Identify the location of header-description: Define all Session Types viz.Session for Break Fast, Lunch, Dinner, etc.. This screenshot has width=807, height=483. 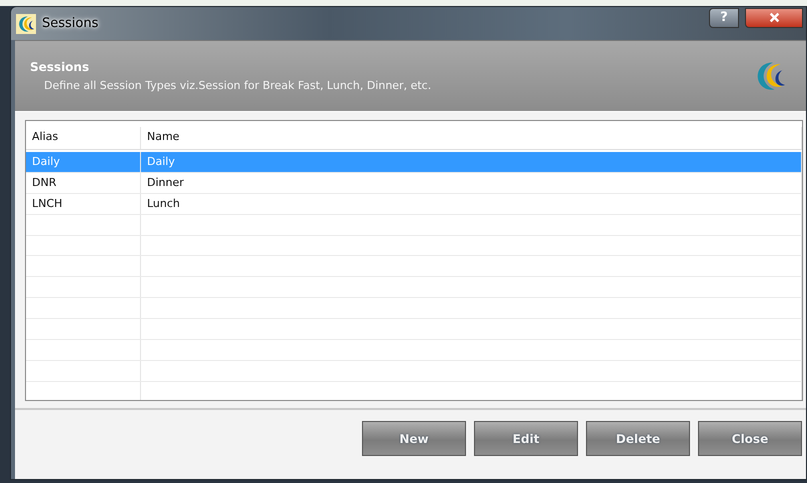
(237, 85).